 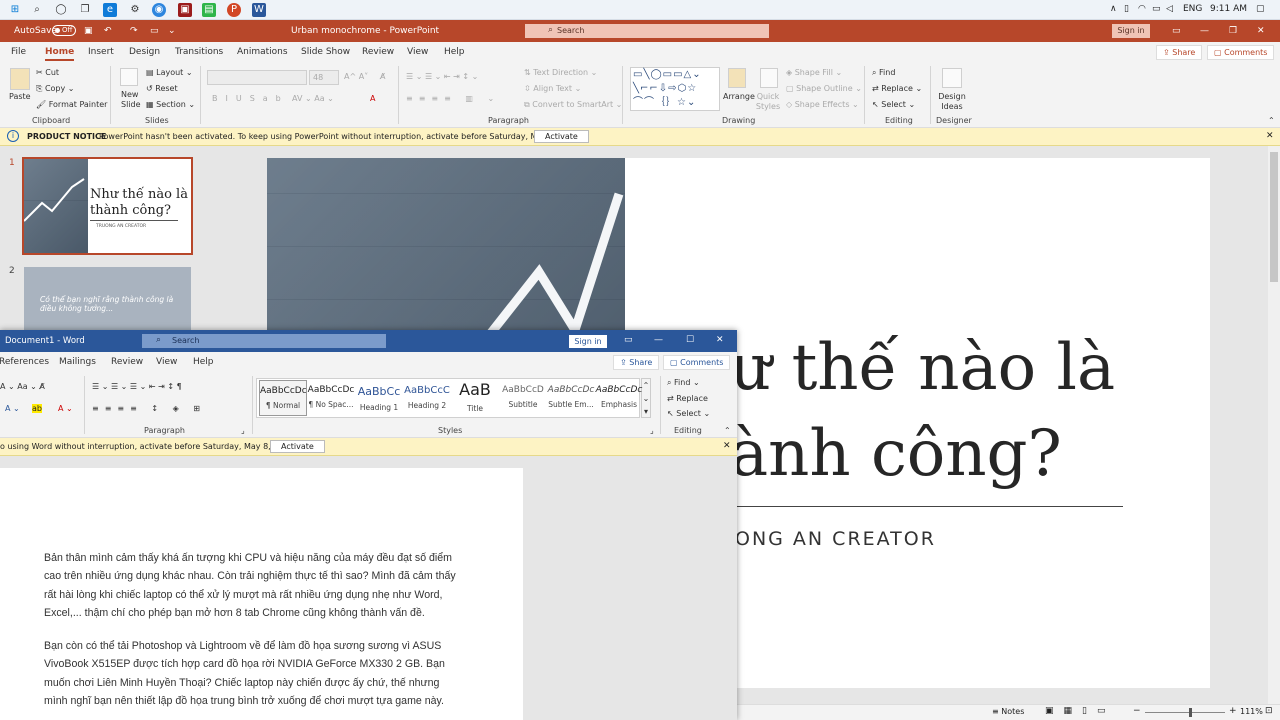 What do you see at coordinates (824, 88) in the screenshot?
I see `shape-outline-button: ▢ Shape Outline ⌄` at bounding box center [824, 88].